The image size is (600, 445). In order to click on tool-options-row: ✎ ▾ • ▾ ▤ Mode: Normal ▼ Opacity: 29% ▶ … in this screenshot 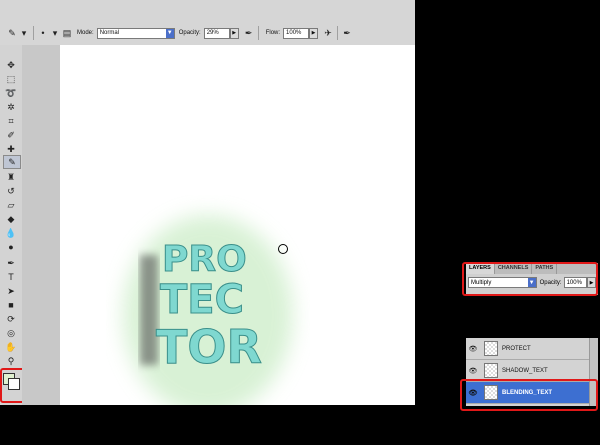, I will do `click(207, 33)`.